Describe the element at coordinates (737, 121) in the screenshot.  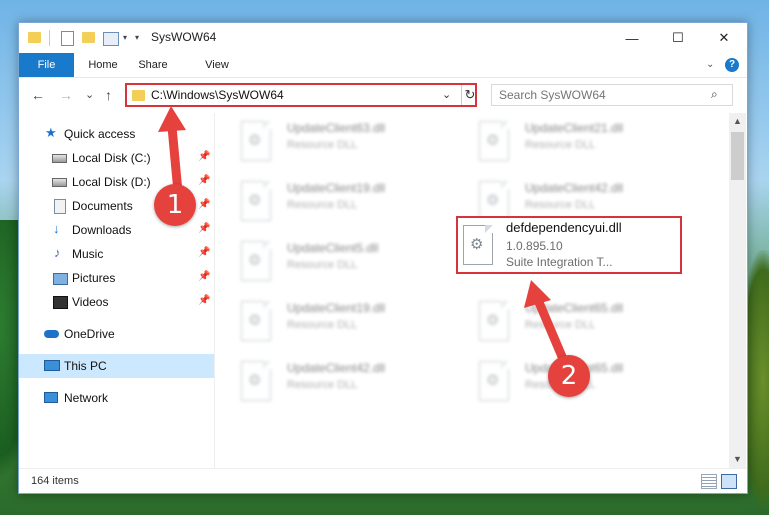
I see `scroll-up-button: ▲` at that location.